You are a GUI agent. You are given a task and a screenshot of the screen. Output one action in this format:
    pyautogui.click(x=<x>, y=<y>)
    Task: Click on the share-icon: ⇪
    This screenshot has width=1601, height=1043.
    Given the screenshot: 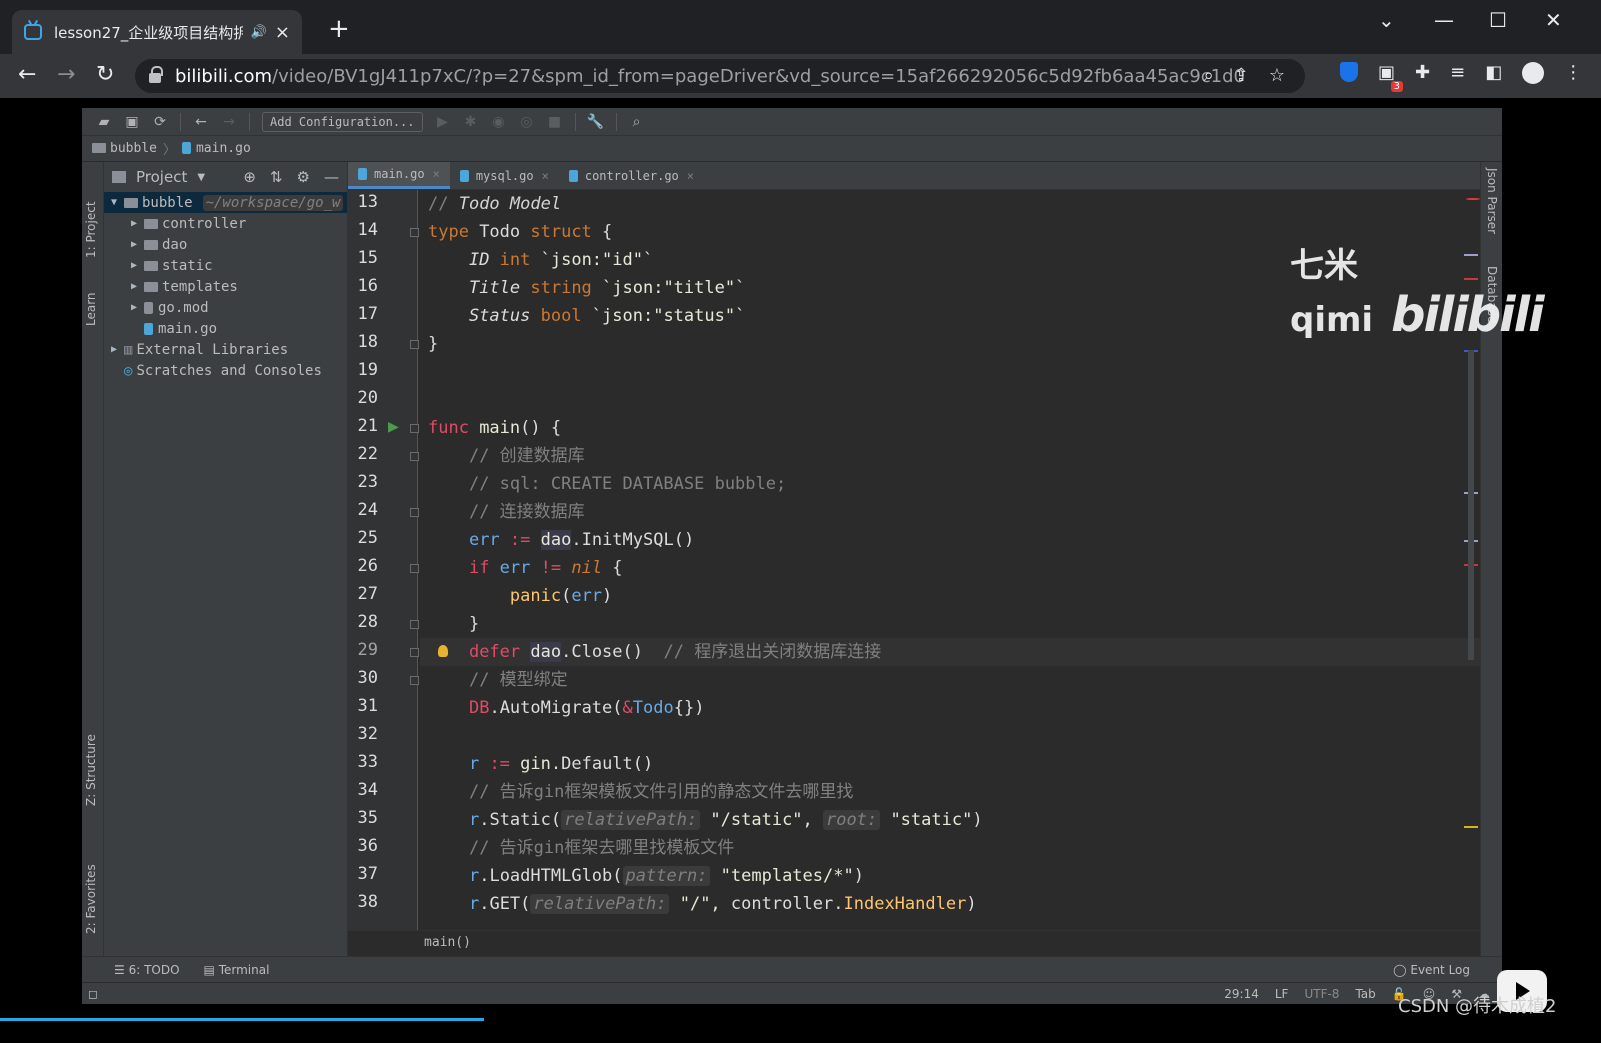 What is the action you would take?
    pyautogui.click(x=1241, y=75)
    